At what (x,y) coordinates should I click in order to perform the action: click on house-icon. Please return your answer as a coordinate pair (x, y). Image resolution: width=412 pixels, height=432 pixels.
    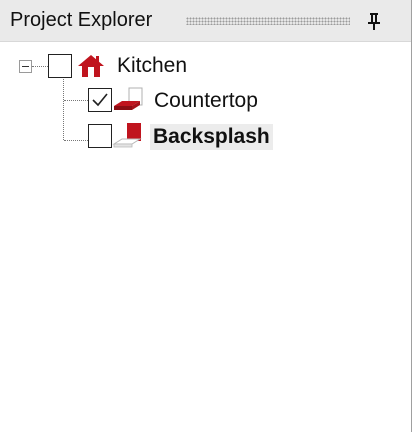
    Looking at the image, I should click on (91, 66).